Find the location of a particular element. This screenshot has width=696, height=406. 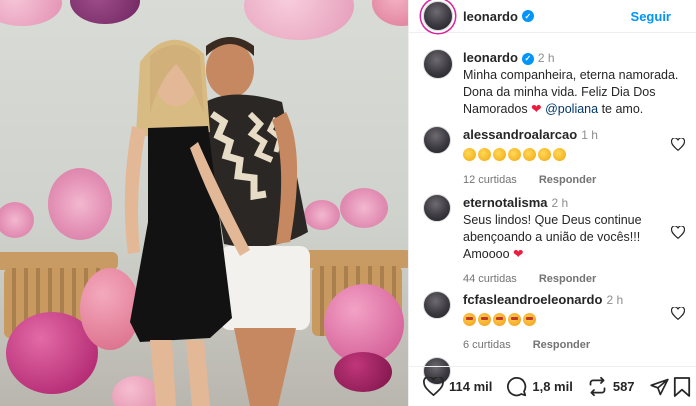

post-action-bar: 114 mil 1,8 mil 587 is located at coordinates (552, 386).